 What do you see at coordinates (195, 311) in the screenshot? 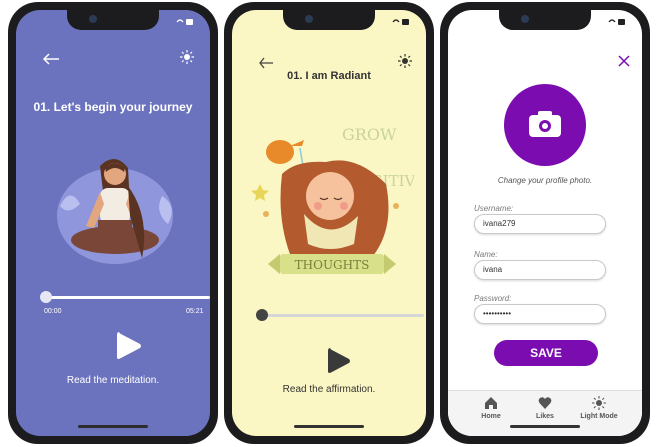
I see `time-total: 05:21` at bounding box center [195, 311].